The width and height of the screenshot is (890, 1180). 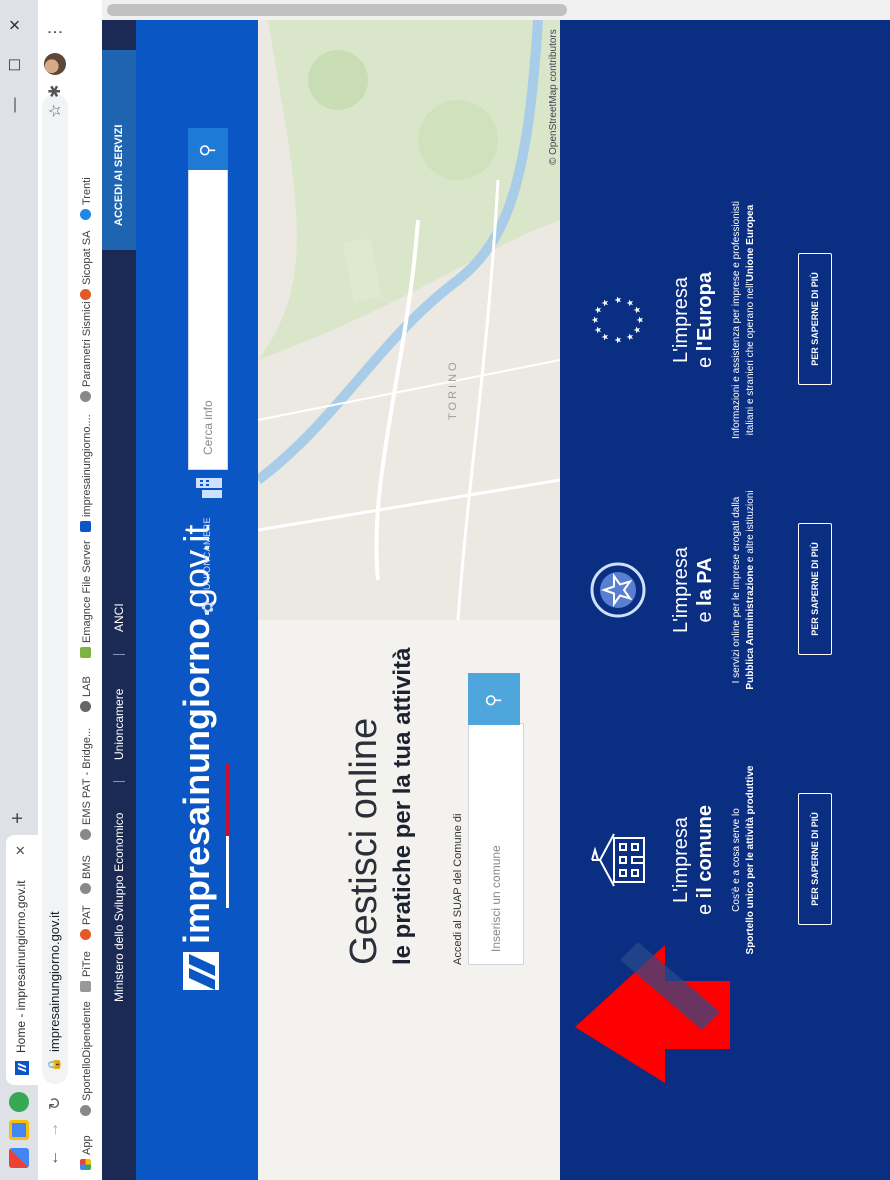 What do you see at coordinates (453, 389) in the screenshot?
I see `map-city-label: TORINO` at bounding box center [453, 389].